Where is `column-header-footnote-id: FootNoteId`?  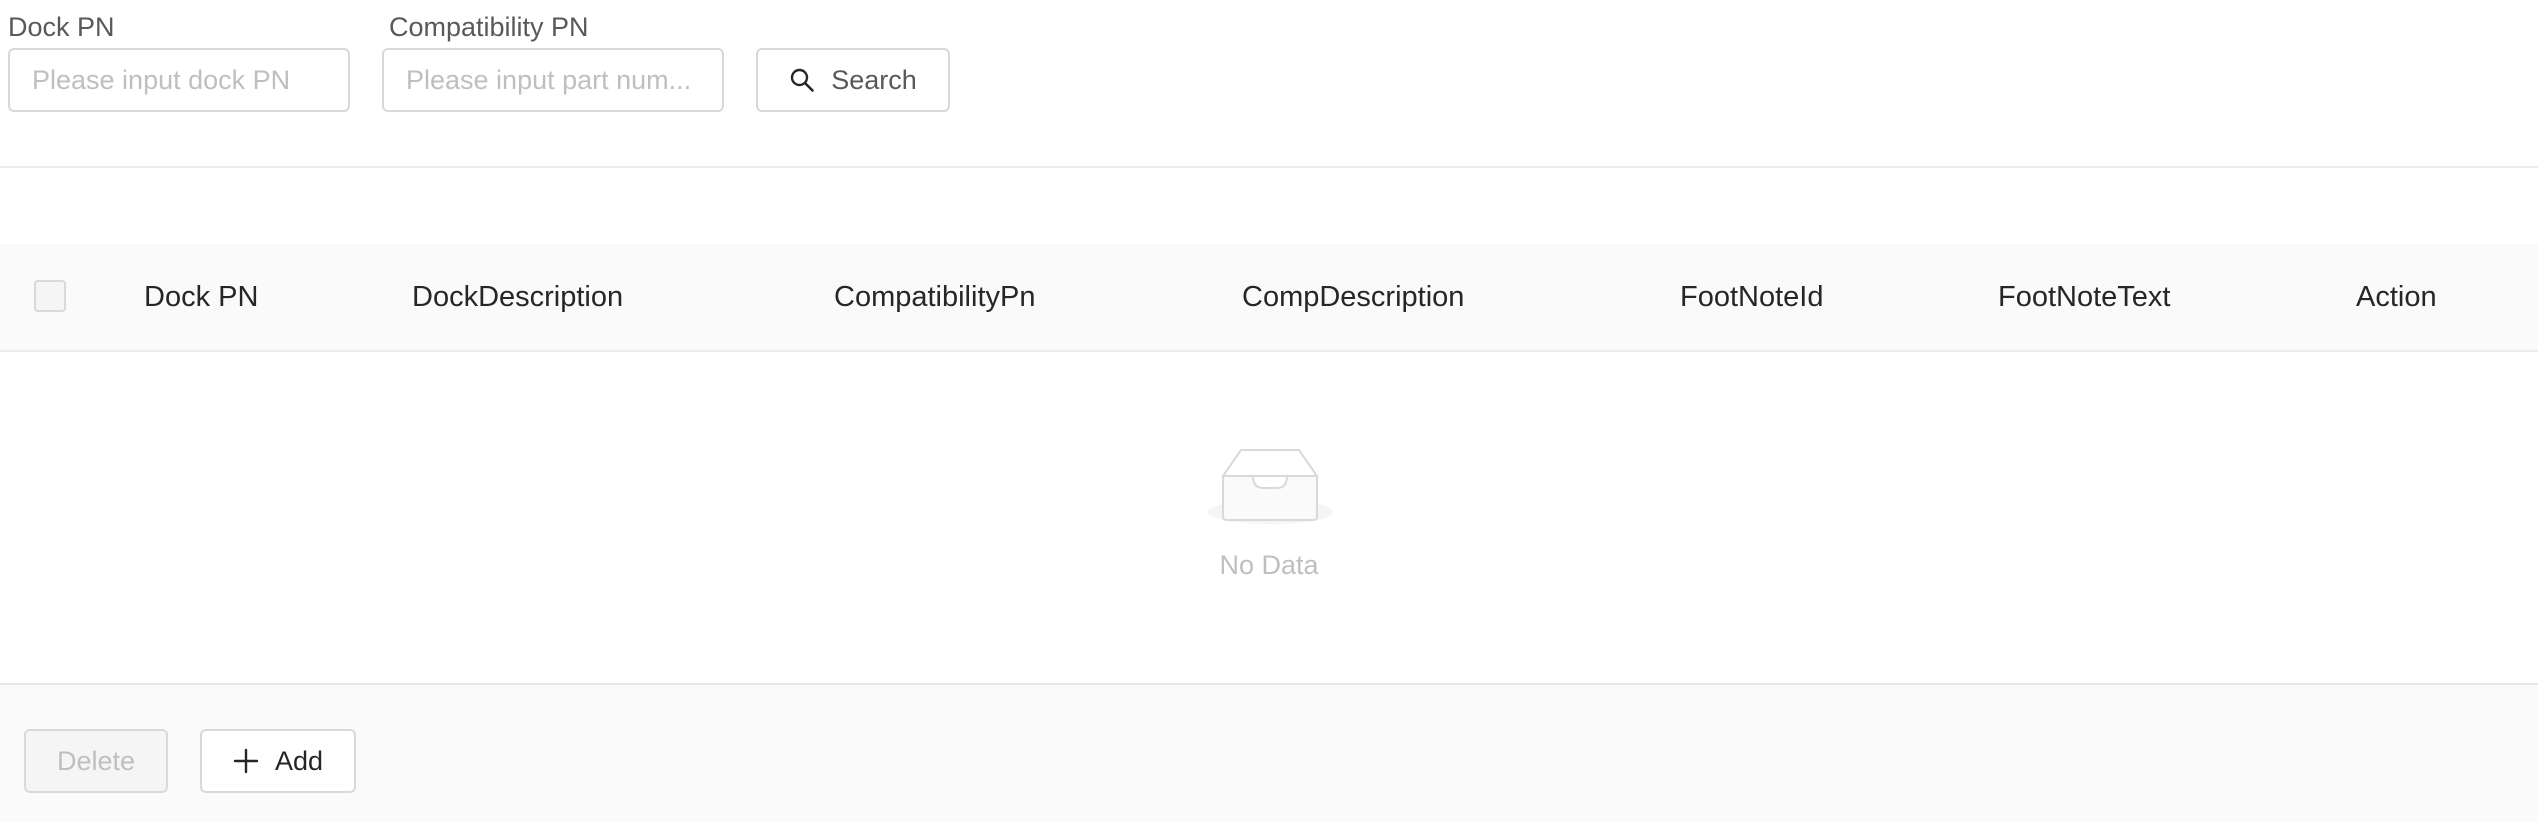 column-header-footnote-id: FootNoteId is located at coordinates (1751, 297).